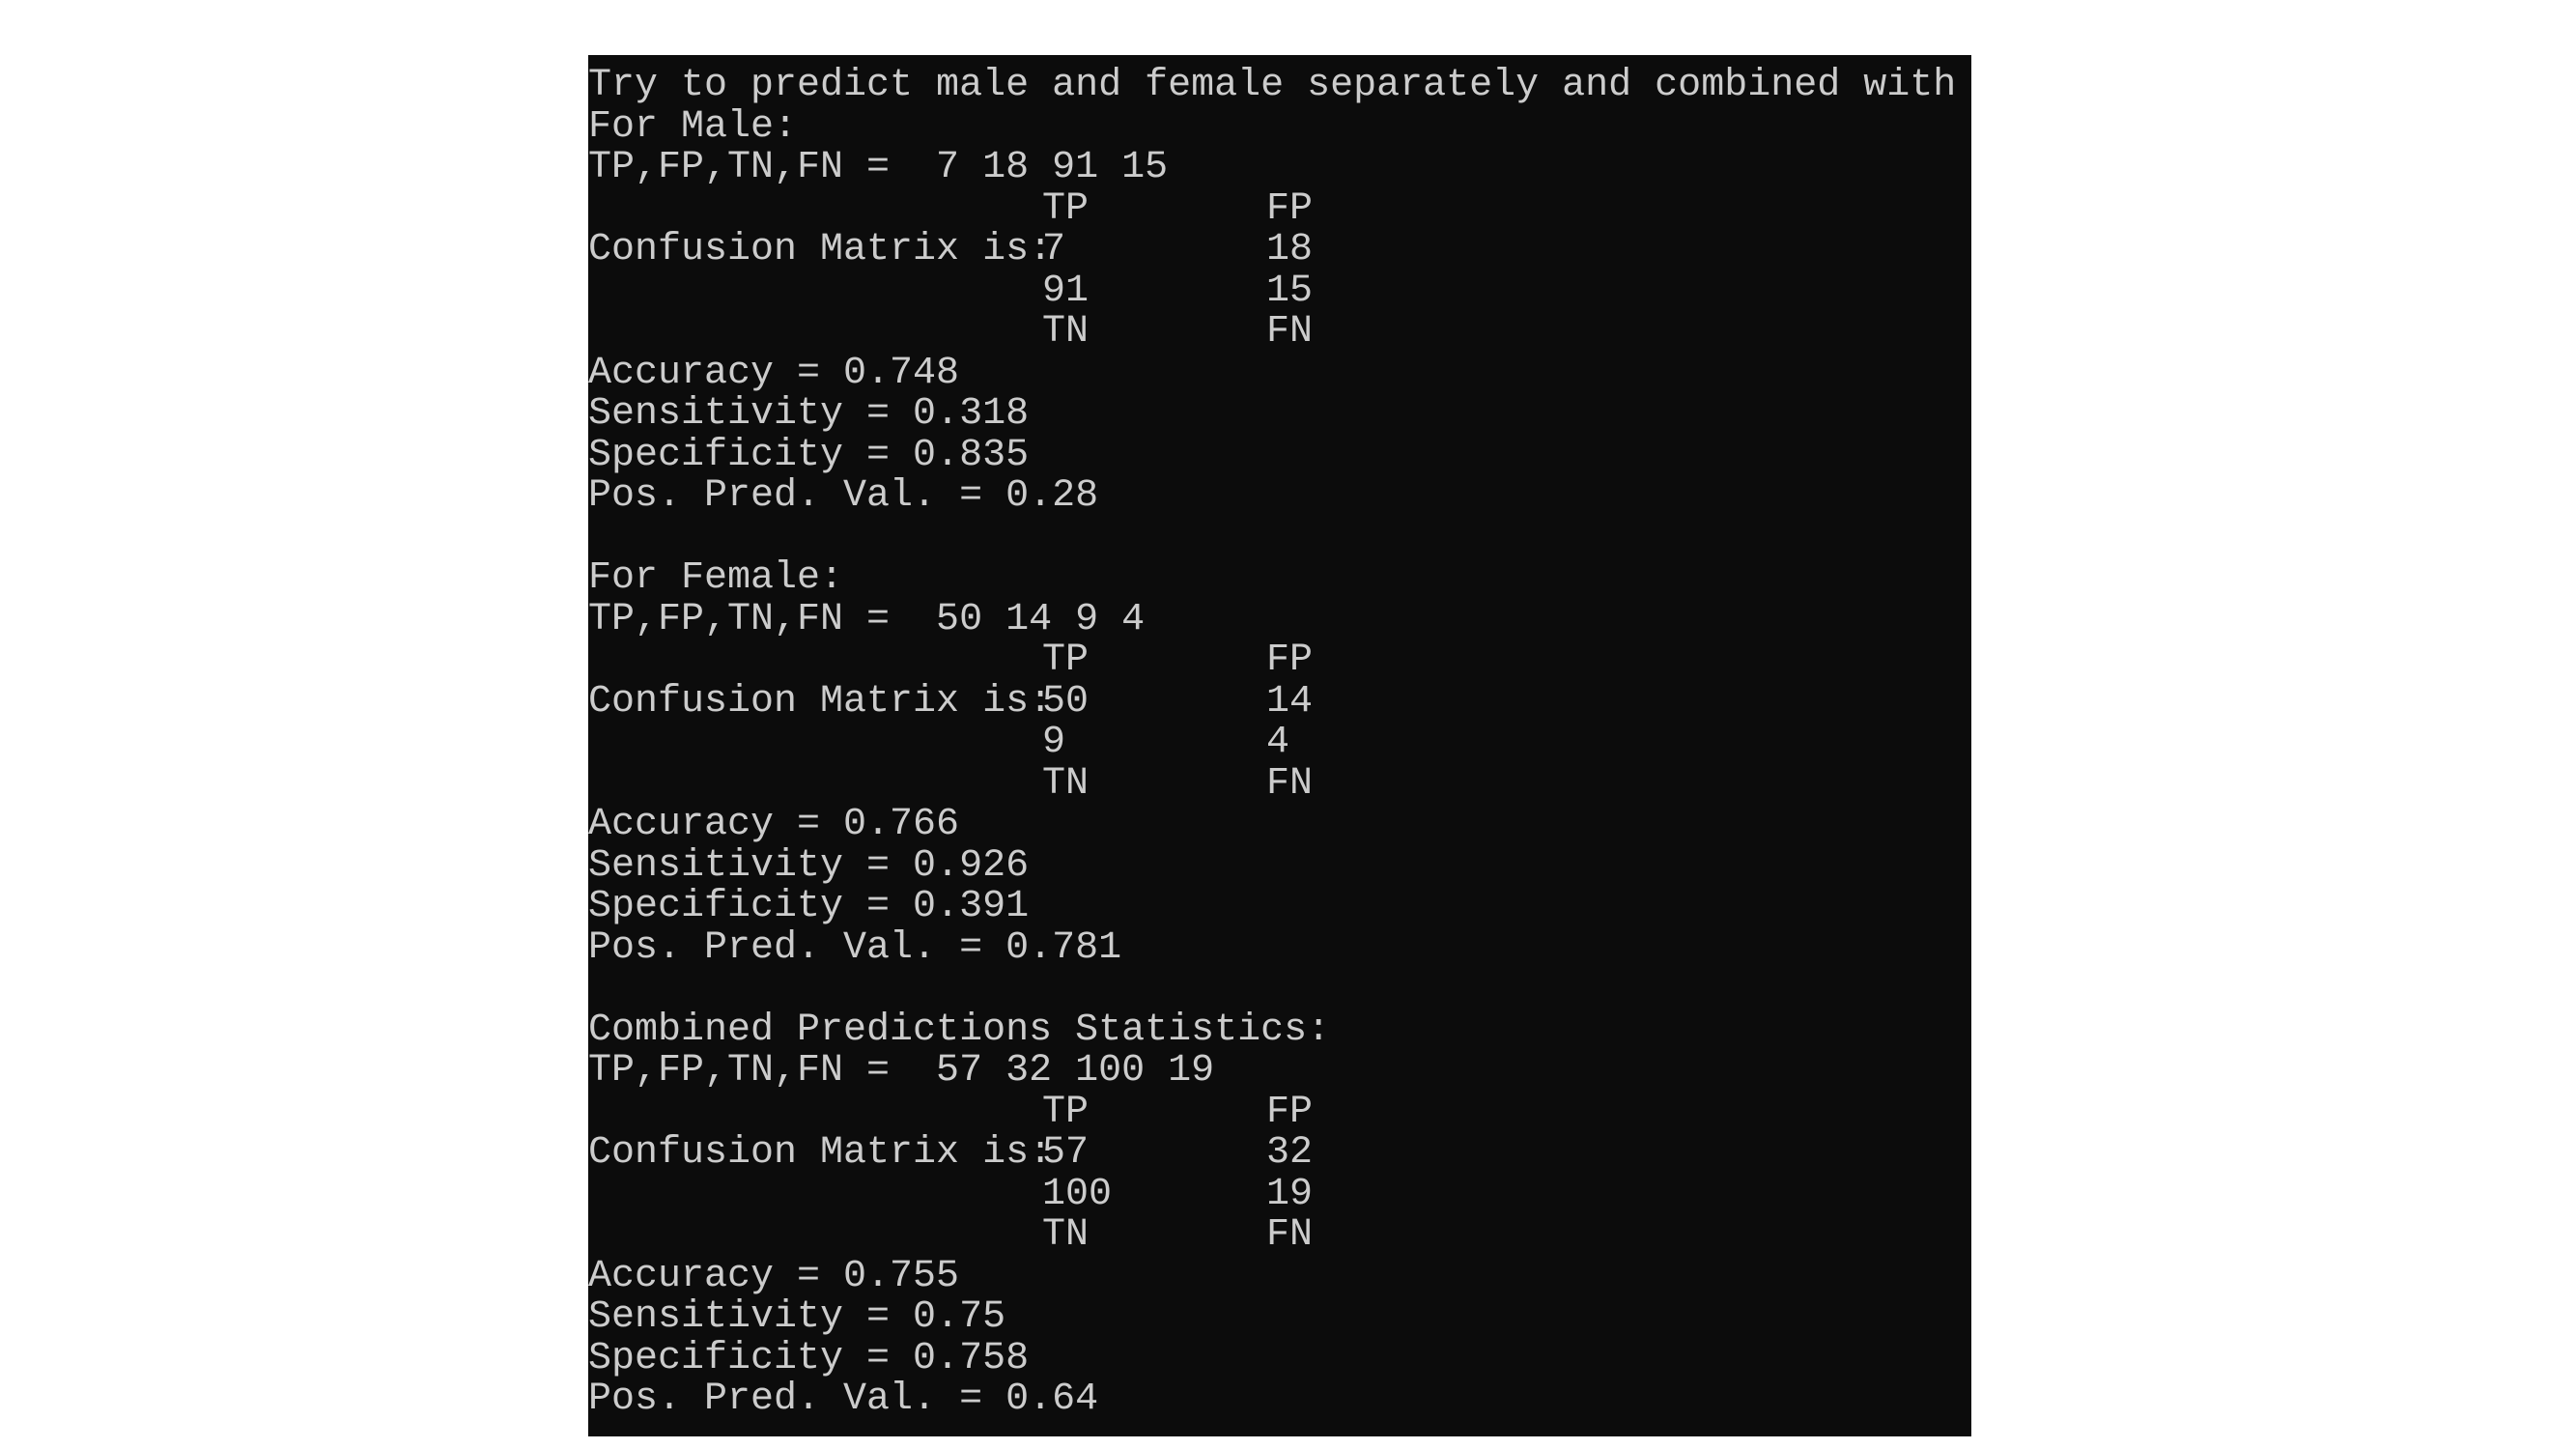 The width and height of the screenshot is (2576, 1449). What do you see at coordinates (843, 1399) in the screenshot?
I see `combined-ppv: Pos. Pred. Val. = 0.64` at bounding box center [843, 1399].